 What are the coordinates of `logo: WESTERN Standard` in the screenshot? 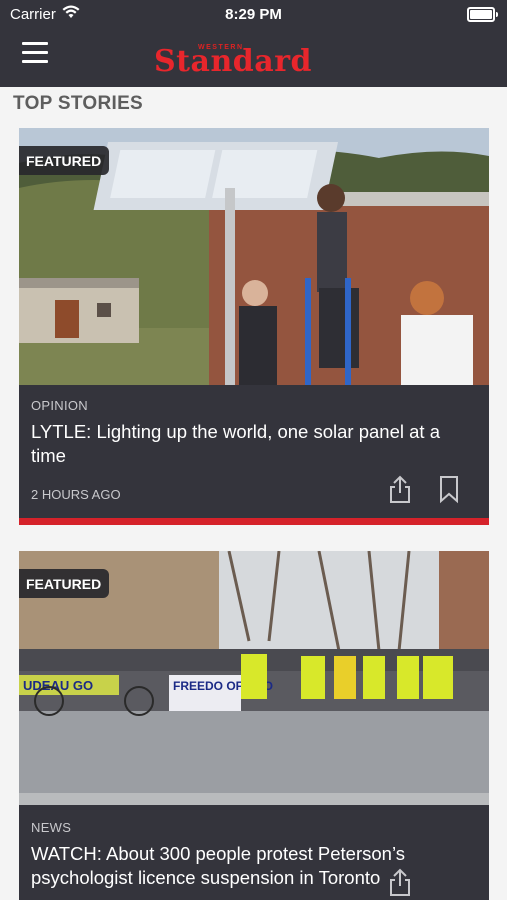 It's located at (254, 57).